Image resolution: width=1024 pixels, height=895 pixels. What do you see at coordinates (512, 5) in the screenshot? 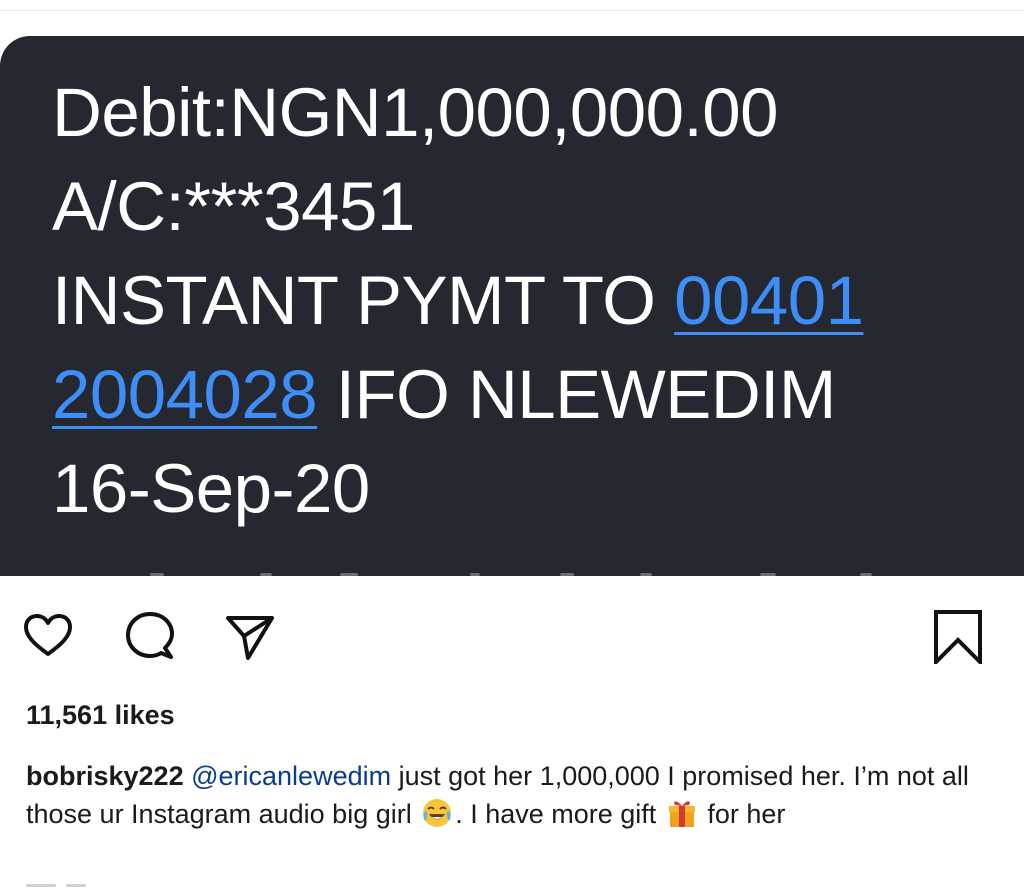
I see `top-divider` at bounding box center [512, 5].